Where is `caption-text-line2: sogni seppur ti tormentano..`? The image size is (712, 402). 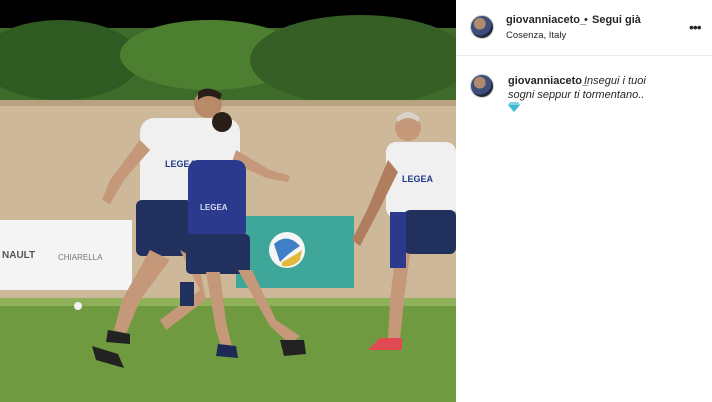
caption-text-line2: sogni seppur ti tormentano.. is located at coordinates (576, 95).